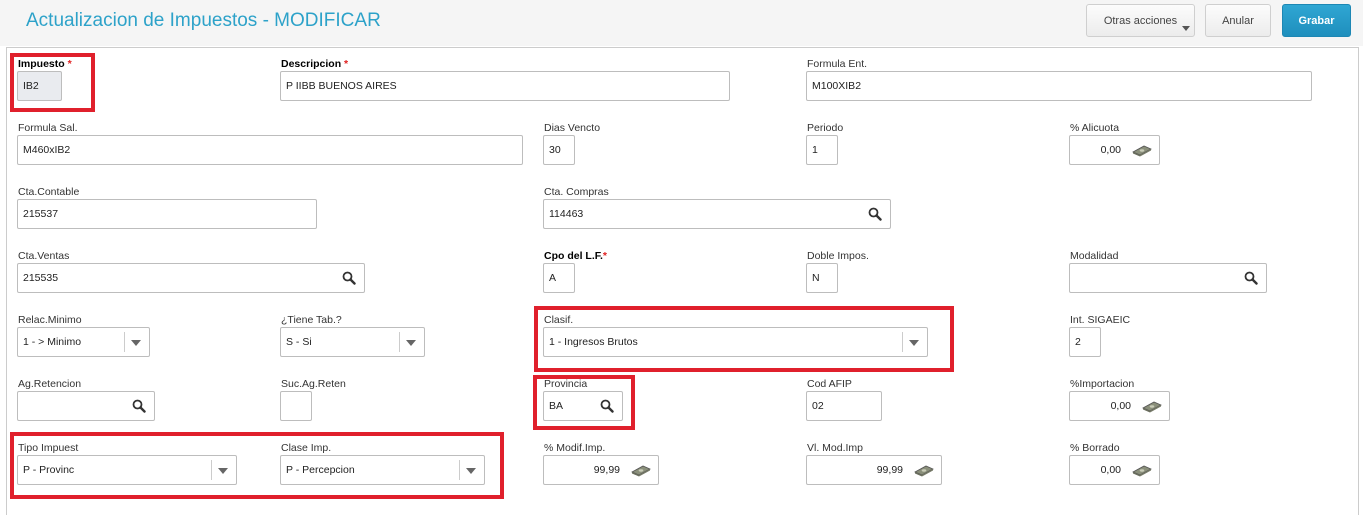  Describe the element at coordinates (556, 406) in the screenshot. I see `provincia-value: BA` at that location.